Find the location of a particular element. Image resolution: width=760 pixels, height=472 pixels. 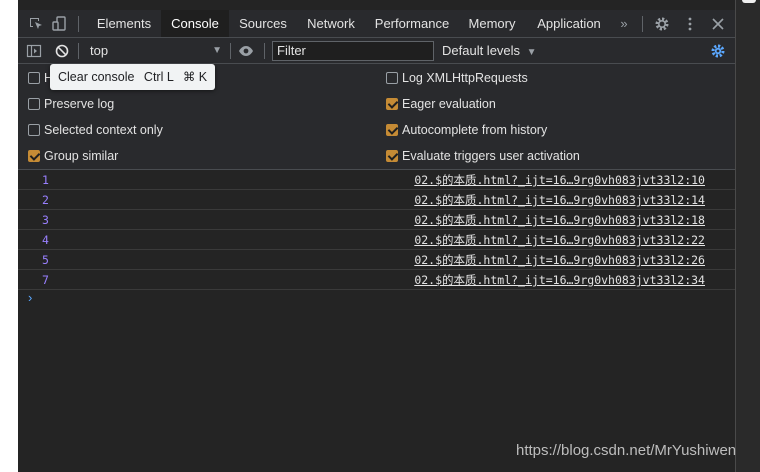

clear-console-tooltip: Clear console Ctrl L ⌘ K is located at coordinates (133, 77).